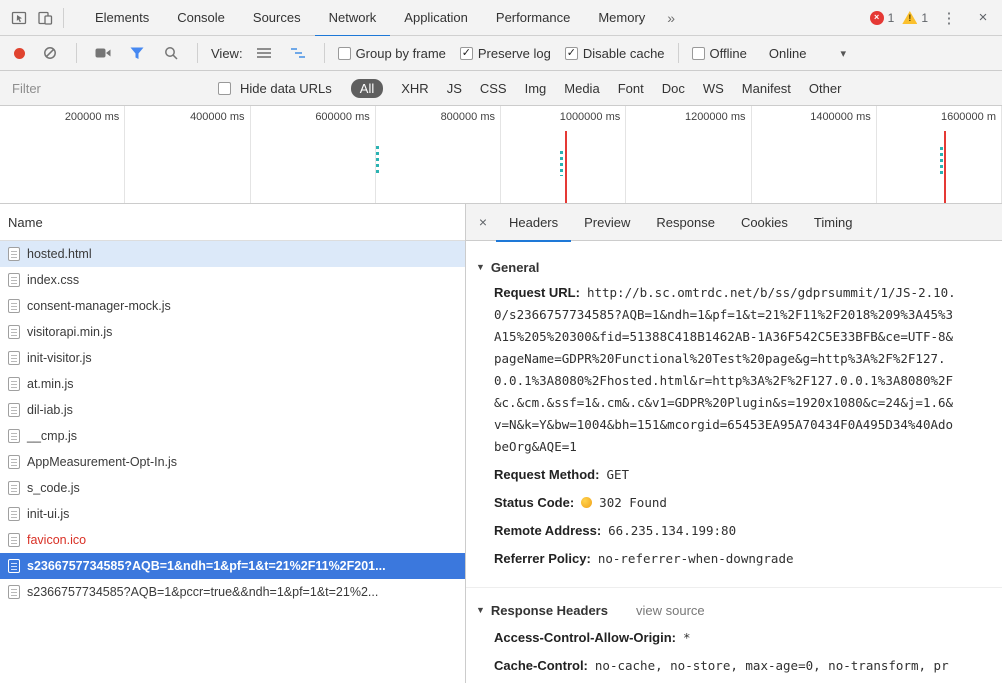  What do you see at coordinates (764, 223) in the screenshot?
I see `detail-tab-cookies: Cookies` at bounding box center [764, 223].